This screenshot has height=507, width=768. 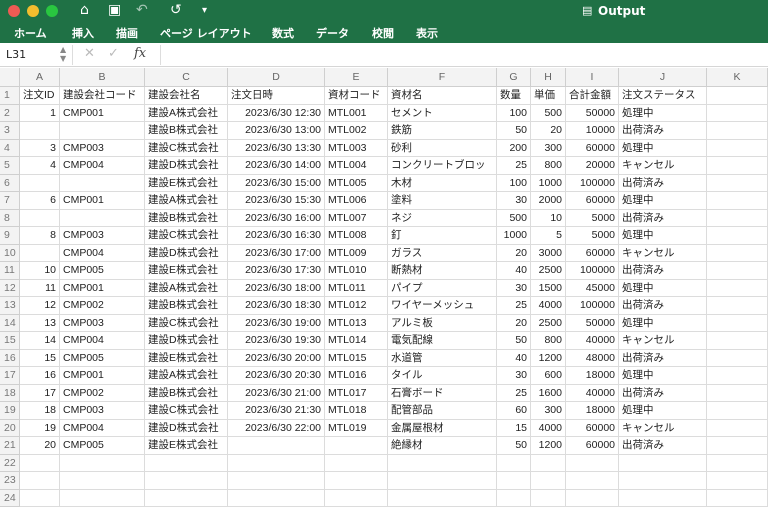 I want to click on cell-E6: MTL005, so click(x=356, y=184).